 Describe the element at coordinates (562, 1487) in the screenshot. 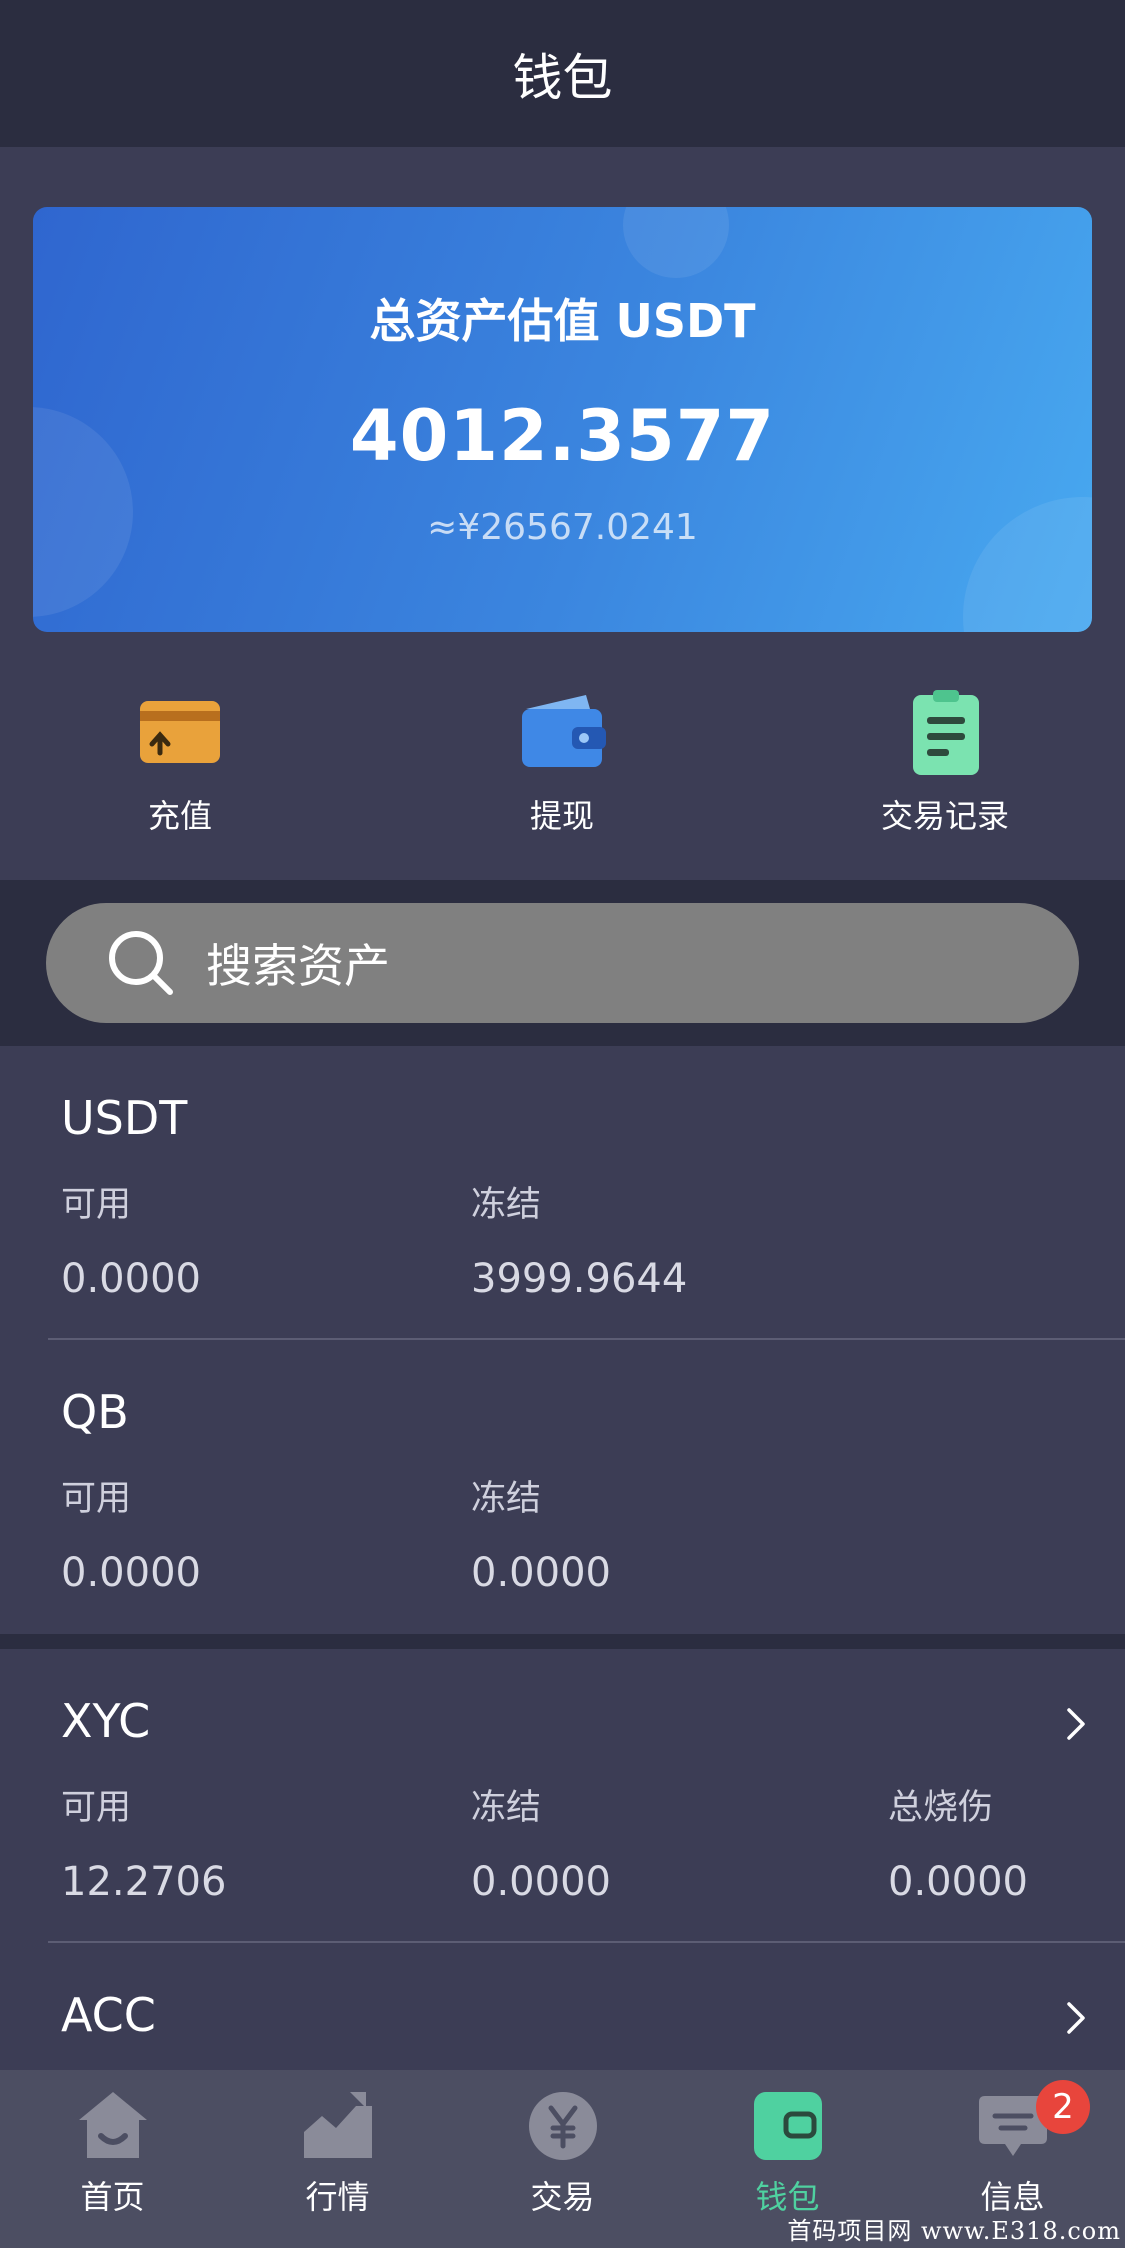

I see `asset-item-qb: QB 可用 冻结 0.0000 0.0000` at that location.